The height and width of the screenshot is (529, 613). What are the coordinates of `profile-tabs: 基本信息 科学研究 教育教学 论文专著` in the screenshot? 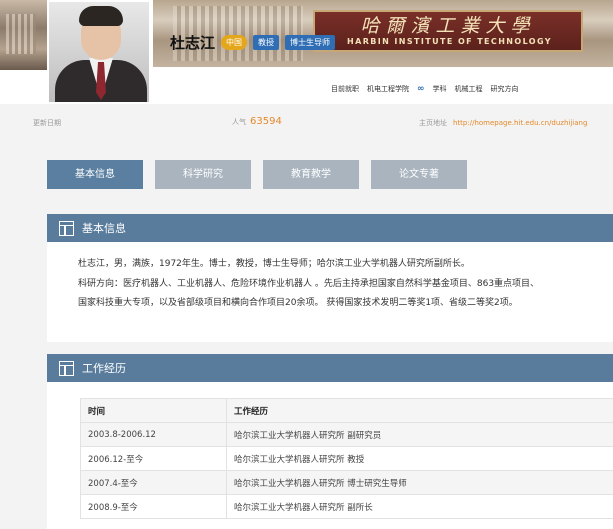 It's located at (257, 174).